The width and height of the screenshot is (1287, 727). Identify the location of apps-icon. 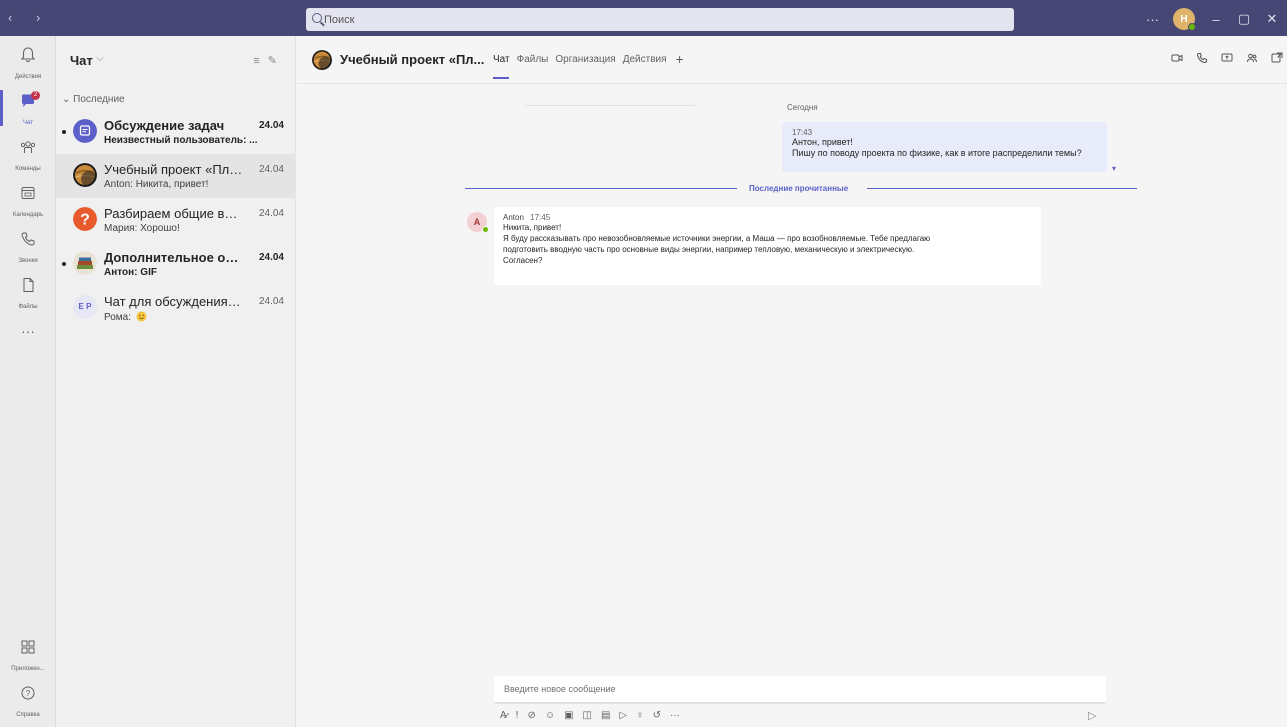
(28, 647).